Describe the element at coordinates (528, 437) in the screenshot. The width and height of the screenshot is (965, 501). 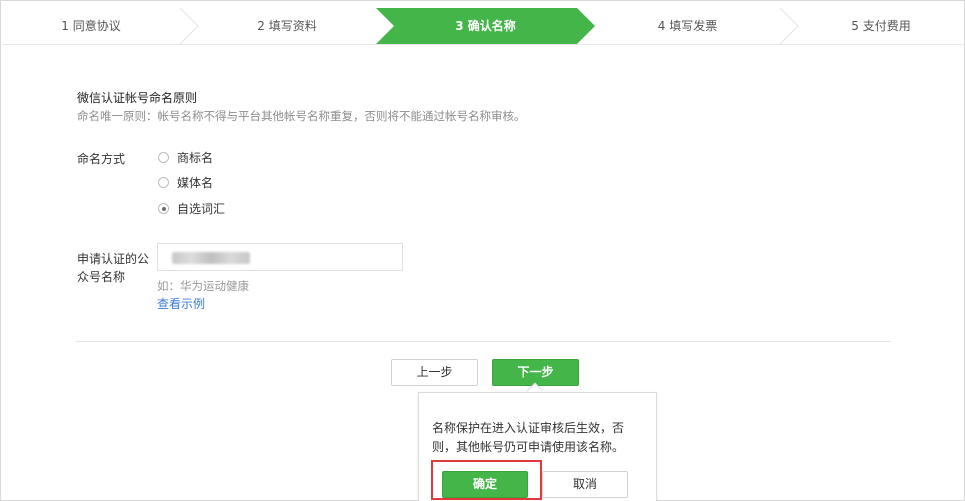
I see `popover-message: 名称保护在进入认证审核后生效，否则，其他帐号仍可申请使用该名称。` at that location.